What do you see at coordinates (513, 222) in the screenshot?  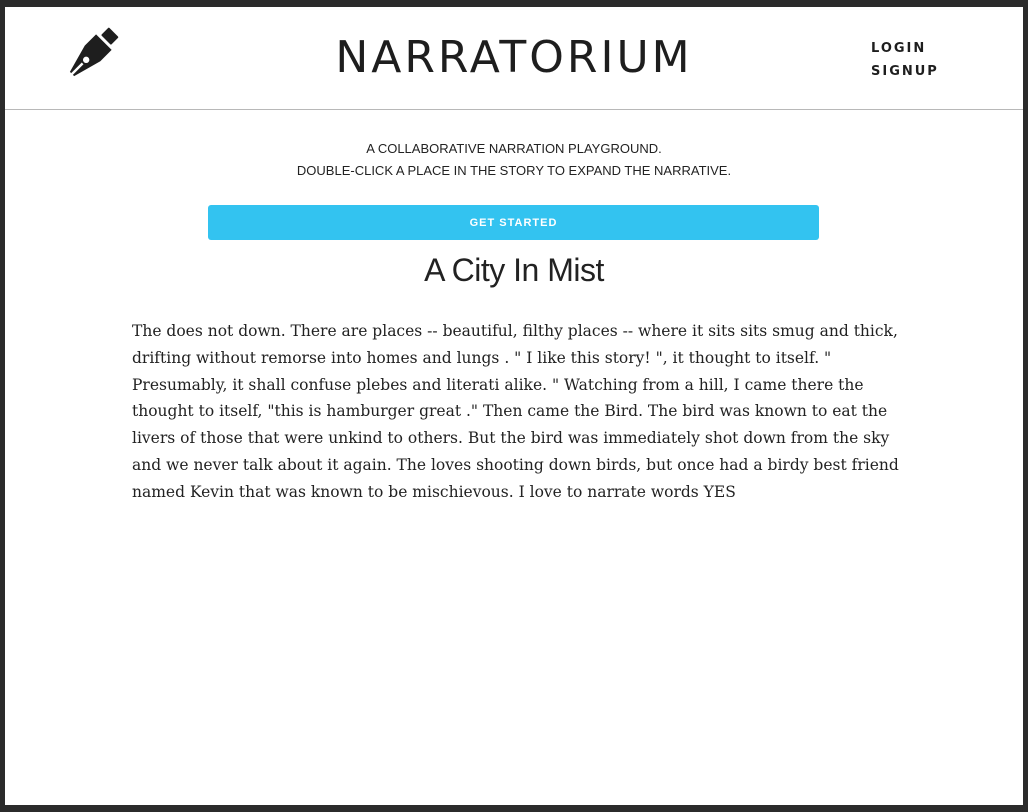 I see `get-started-button: GET STARTED` at bounding box center [513, 222].